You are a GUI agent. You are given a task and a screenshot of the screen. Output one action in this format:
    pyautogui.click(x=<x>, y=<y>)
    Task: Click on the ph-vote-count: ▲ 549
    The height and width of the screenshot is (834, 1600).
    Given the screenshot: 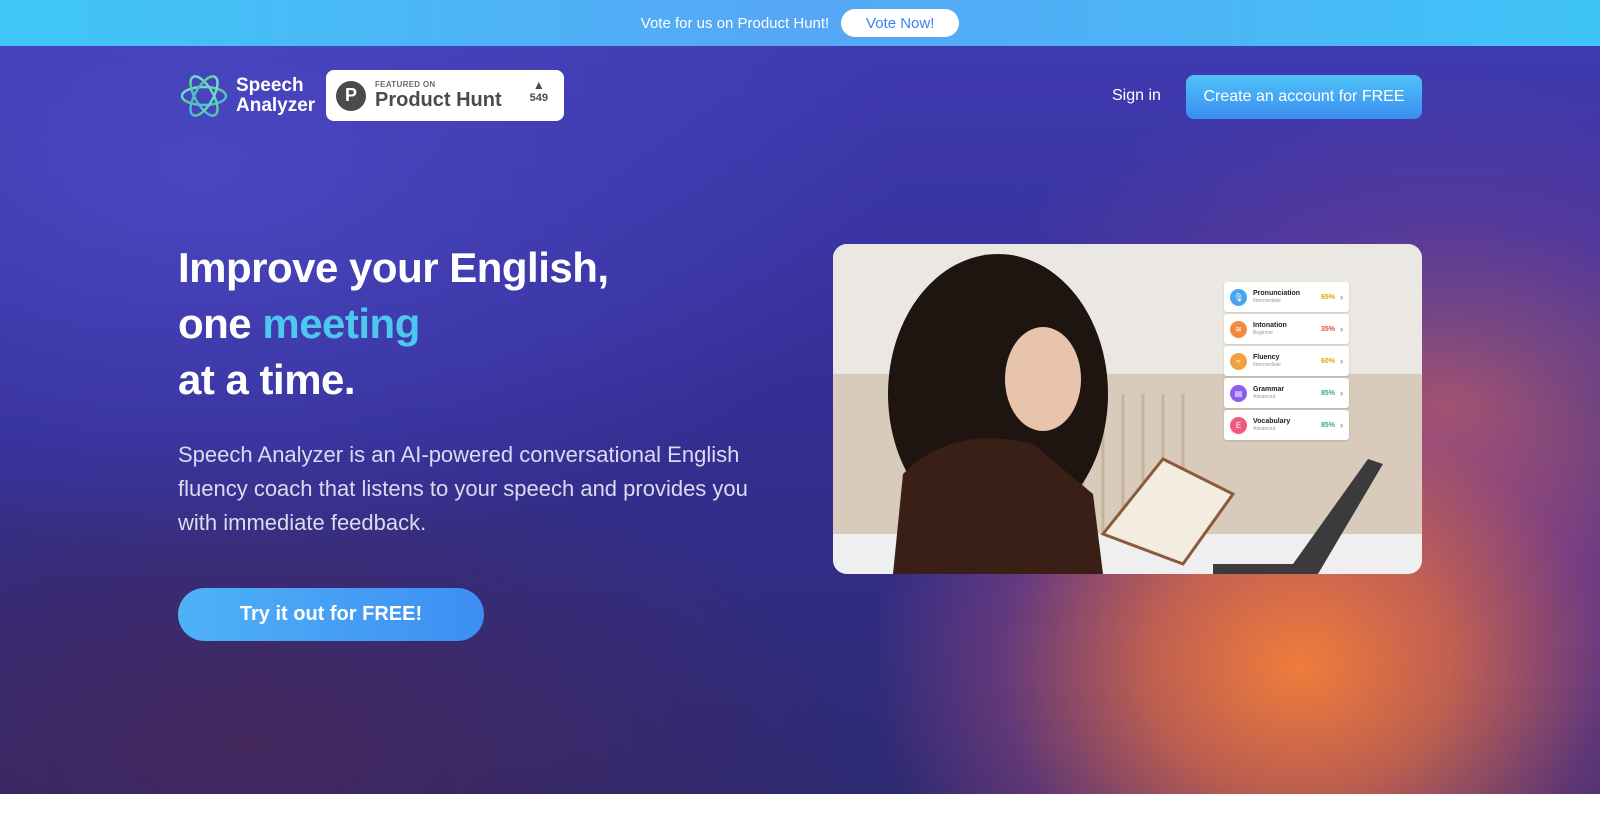 What is the action you would take?
    pyautogui.click(x=539, y=91)
    